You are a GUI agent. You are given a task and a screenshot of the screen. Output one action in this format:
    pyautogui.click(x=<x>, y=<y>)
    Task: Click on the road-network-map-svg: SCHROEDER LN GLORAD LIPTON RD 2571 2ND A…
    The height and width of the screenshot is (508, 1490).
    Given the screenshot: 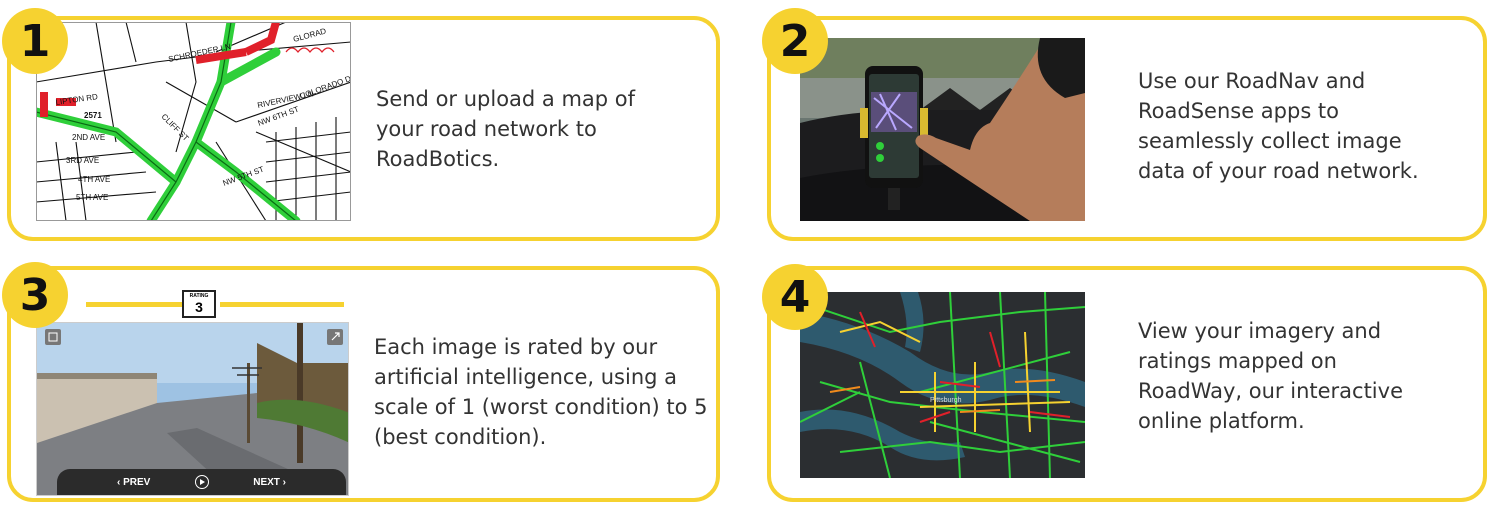 What is the action you would take?
    pyautogui.click(x=193, y=121)
    